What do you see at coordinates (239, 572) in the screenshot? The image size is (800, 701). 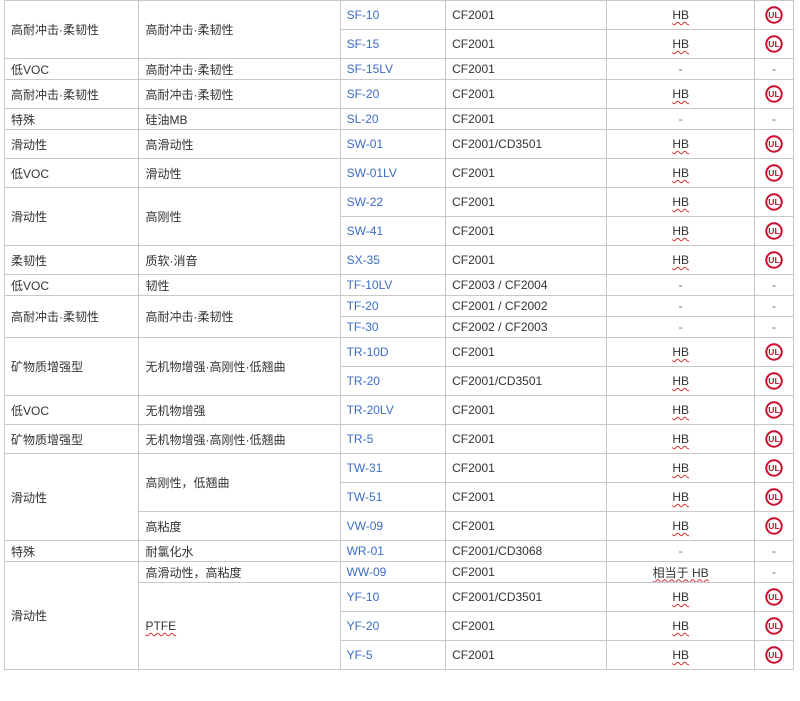 I see `feature-cell: 高滑动性，高粘度` at bounding box center [239, 572].